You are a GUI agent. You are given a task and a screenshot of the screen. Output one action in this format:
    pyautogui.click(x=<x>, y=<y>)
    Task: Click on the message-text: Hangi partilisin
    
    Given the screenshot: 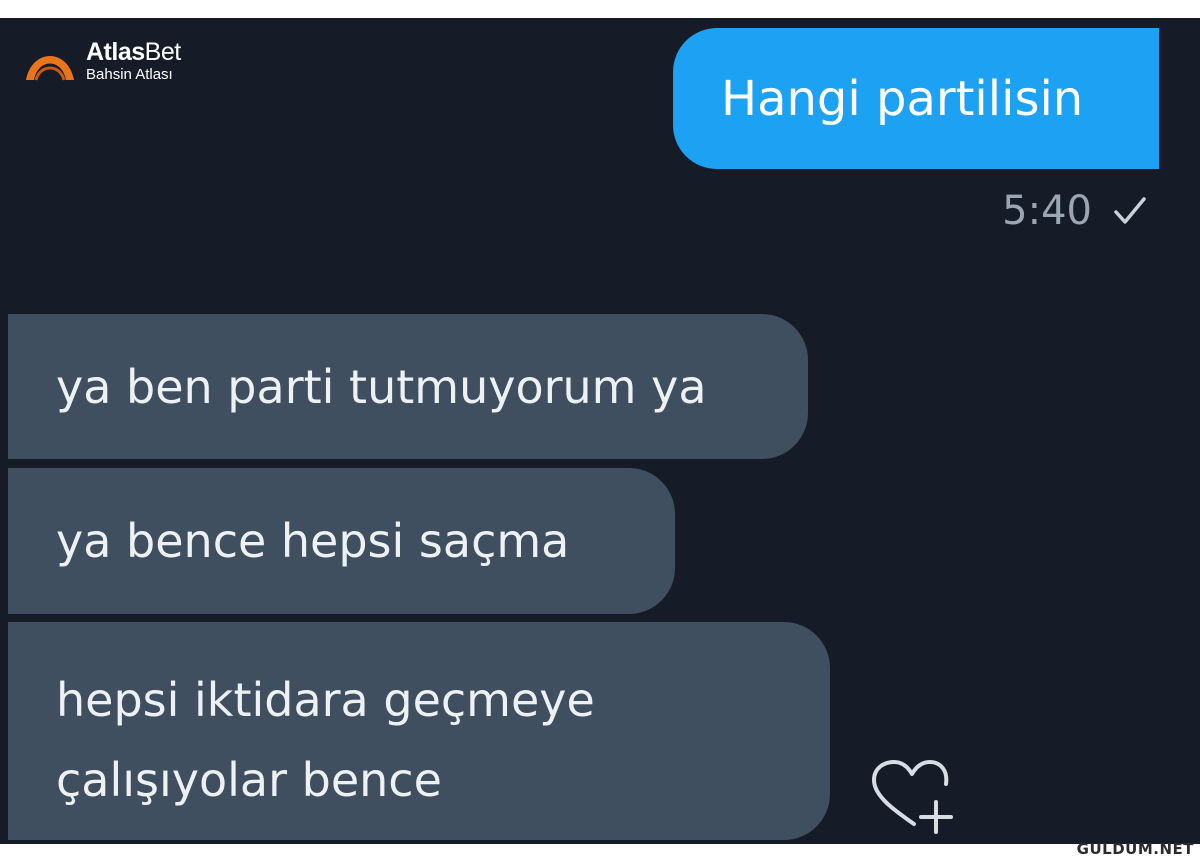 What is the action you would take?
    pyautogui.click(x=902, y=98)
    